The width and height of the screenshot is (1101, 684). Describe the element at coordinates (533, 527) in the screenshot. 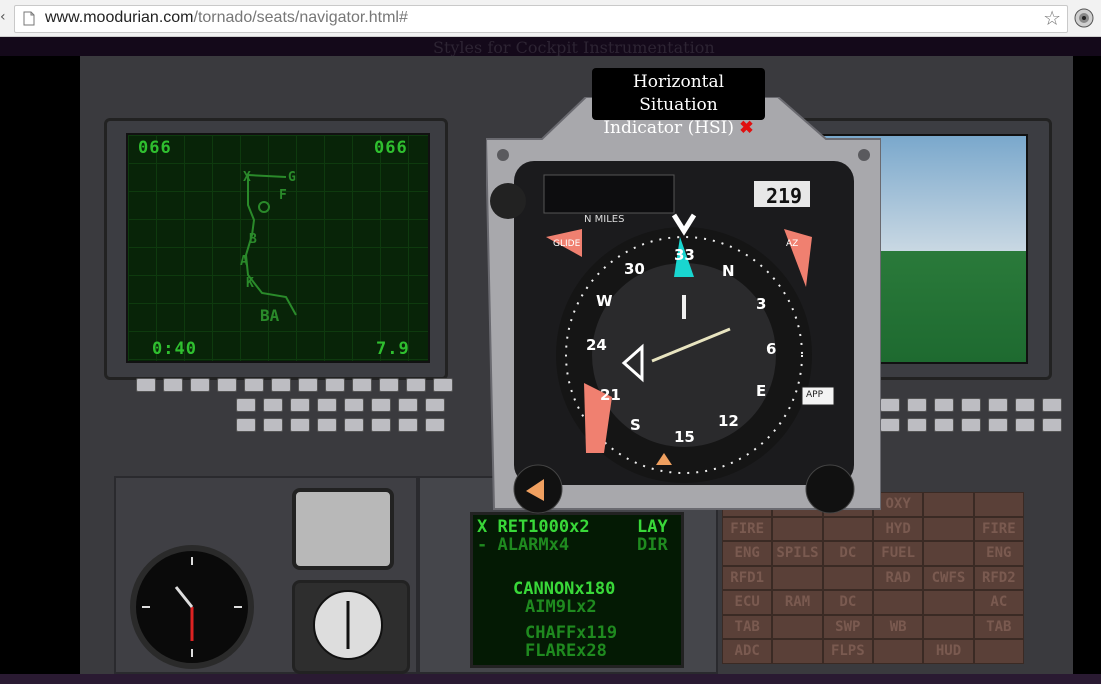

I see `stores-line-1-left: X RET1000x2` at that location.